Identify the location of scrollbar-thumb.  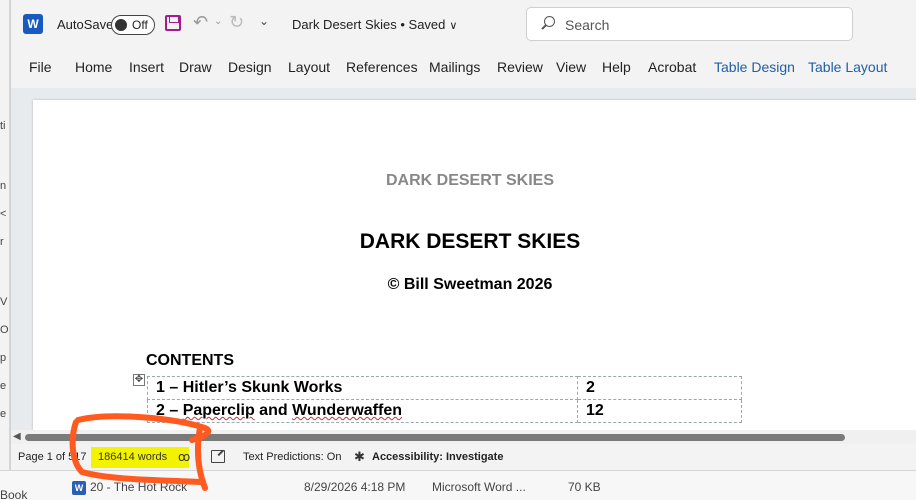
(435, 437).